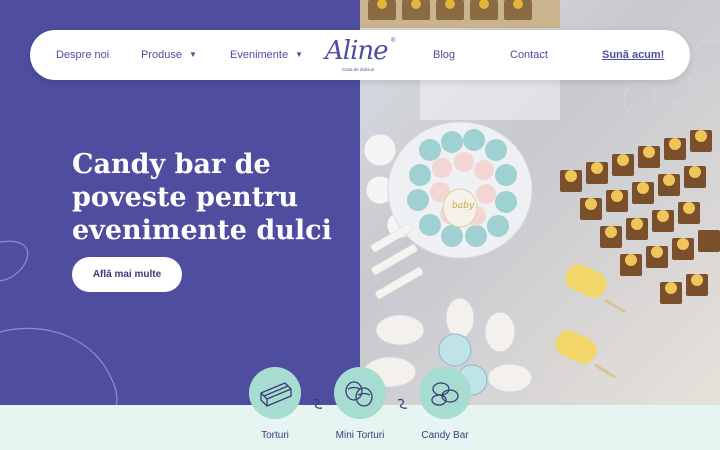 Image resolution: width=720 pixels, height=450 pixels. What do you see at coordinates (360, 435) in the screenshot?
I see `category-label: Mini Torturi` at bounding box center [360, 435].